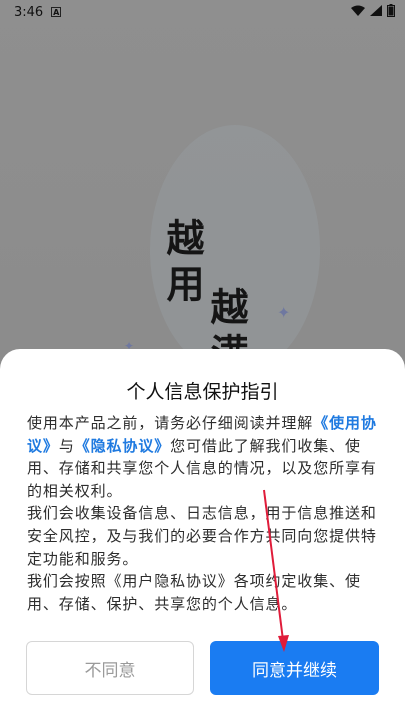 This screenshot has height=721, width=405. I want to click on agree-continue-button: 同意并继续, so click(294, 668).